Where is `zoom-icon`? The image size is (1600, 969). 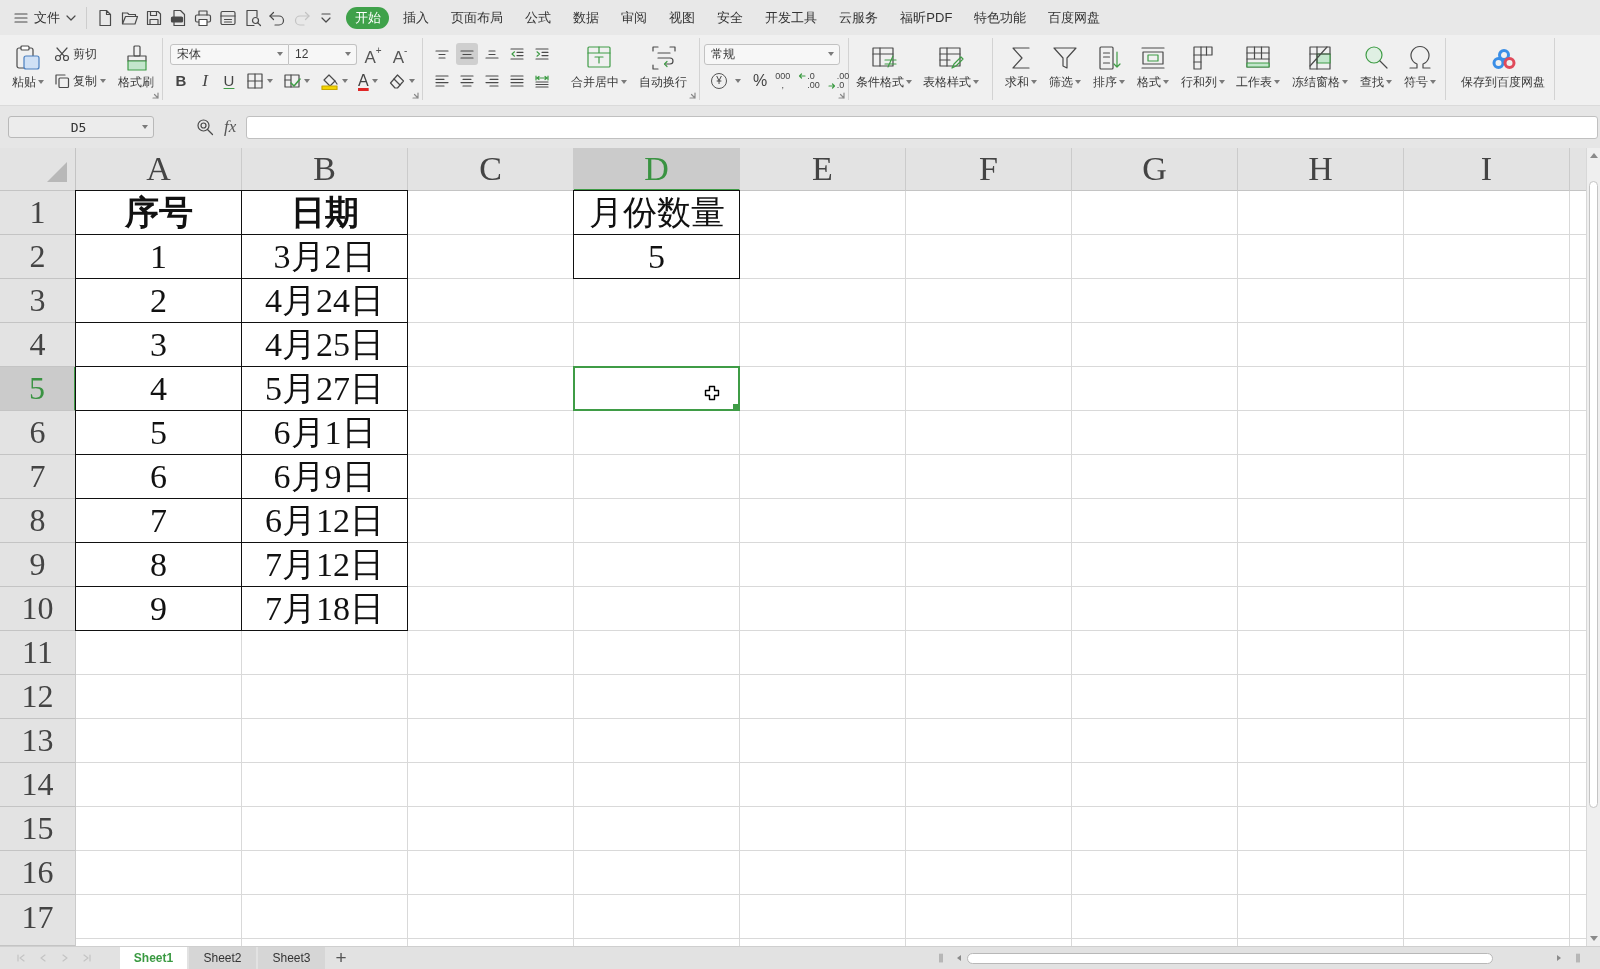 zoom-icon is located at coordinates (205, 127).